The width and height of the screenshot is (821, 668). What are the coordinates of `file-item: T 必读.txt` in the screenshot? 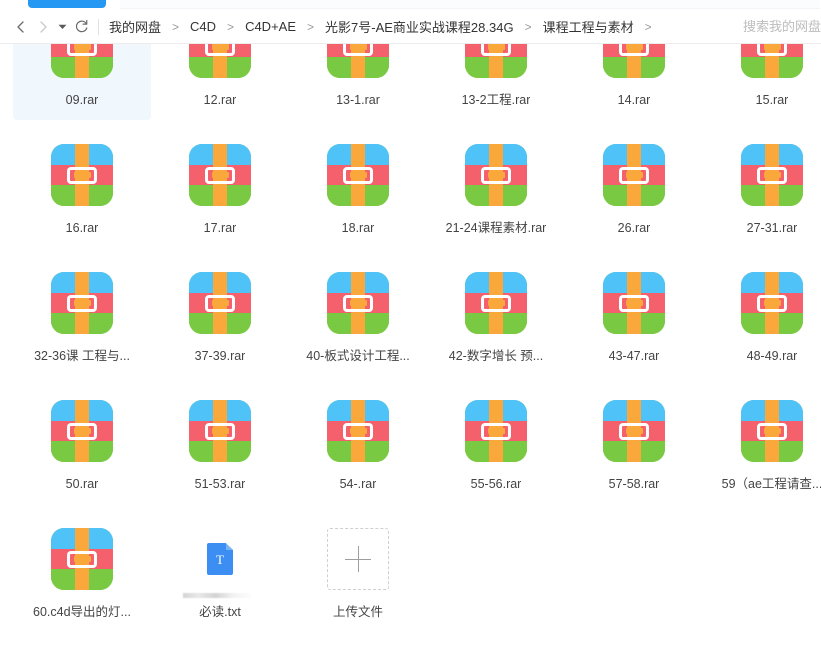 It's located at (220, 568).